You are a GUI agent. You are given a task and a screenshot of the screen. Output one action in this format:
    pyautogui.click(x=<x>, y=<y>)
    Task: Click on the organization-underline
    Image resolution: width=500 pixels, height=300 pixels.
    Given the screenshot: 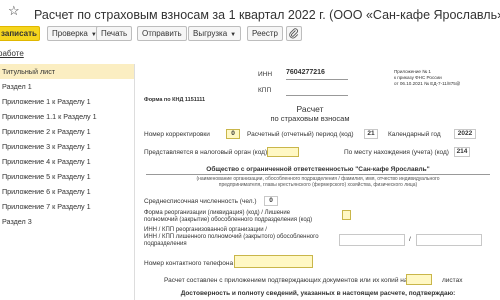 What is the action you would take?
    pyautogui.click(x=318, y=174)
    